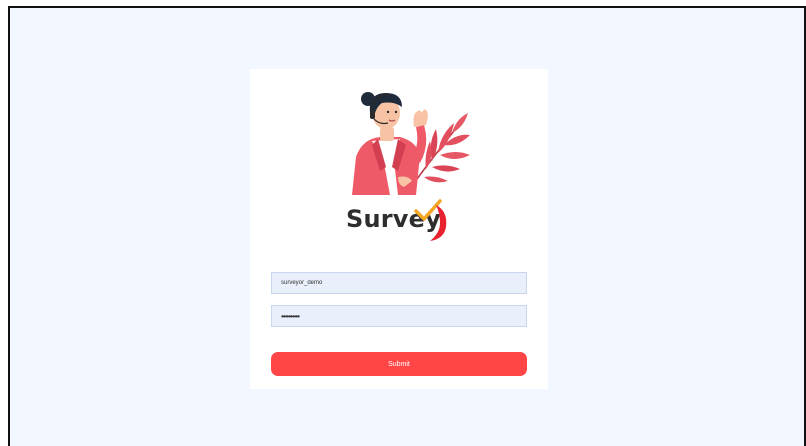 The height and width of the screenshot is (446, 806). What do you see at coordinates (399, 283) in the screenshot?
I see `username-field` at bounding box center [399, 283].